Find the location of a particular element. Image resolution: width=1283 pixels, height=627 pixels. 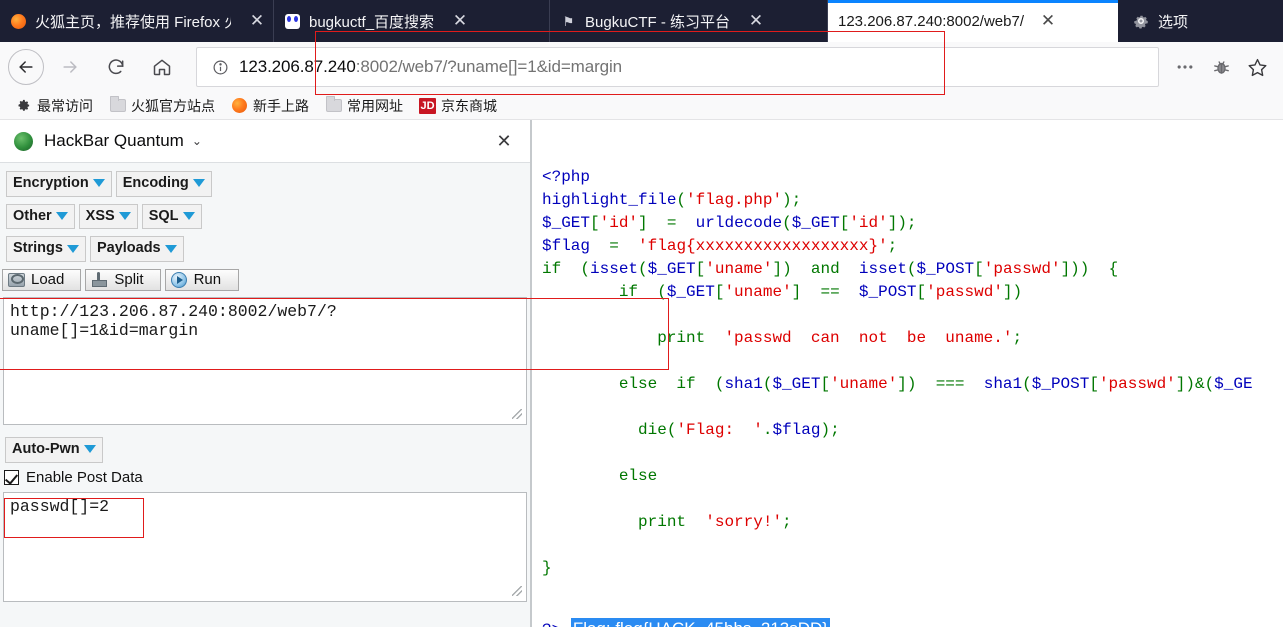

post-input-wrapper is located at coordinates (265, 546).